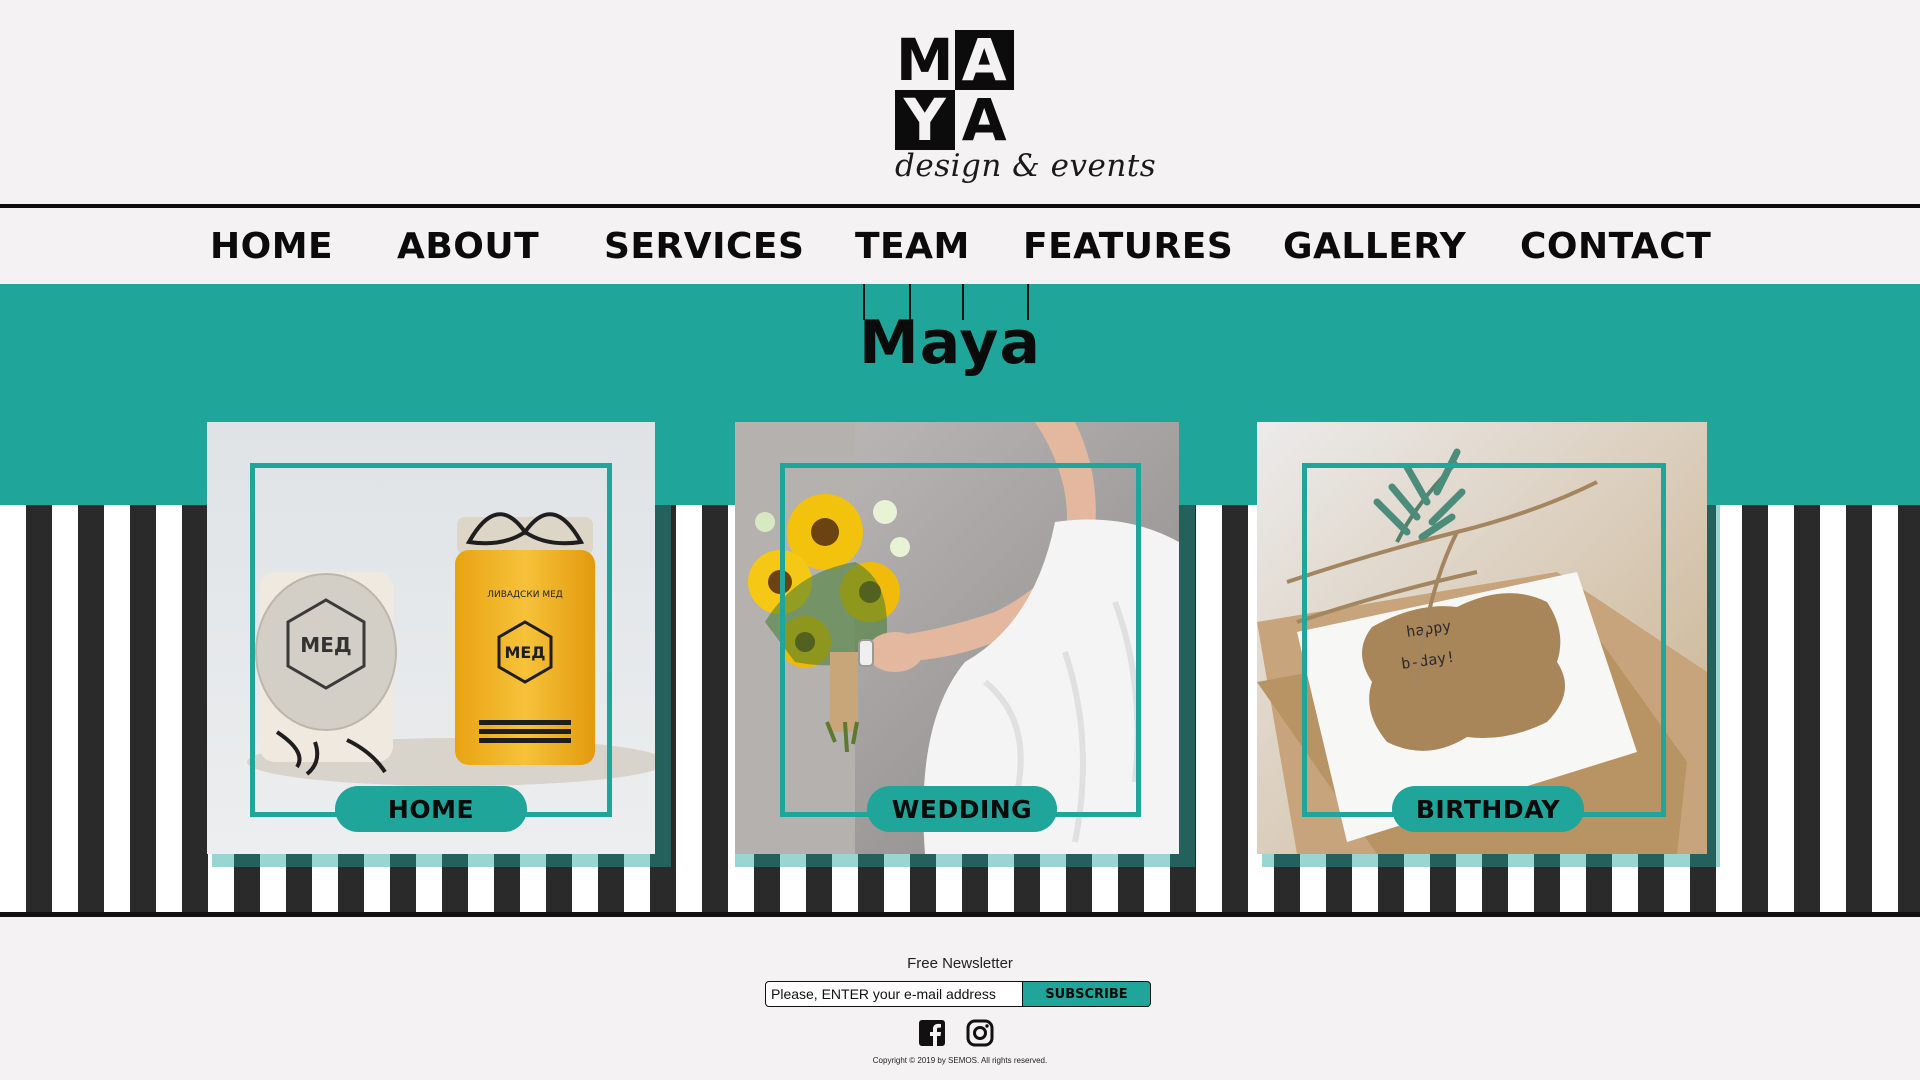 The height and width of the screenshot is (1080, 1920). Describe the element at coordinates (1615, 246) in the screenshot. I see `nav-item-contact: CONTACT` at that location.